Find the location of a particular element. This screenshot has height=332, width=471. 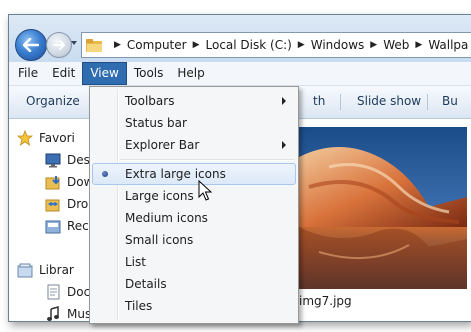

menu-help: Help is located at coordinates (190, 73).